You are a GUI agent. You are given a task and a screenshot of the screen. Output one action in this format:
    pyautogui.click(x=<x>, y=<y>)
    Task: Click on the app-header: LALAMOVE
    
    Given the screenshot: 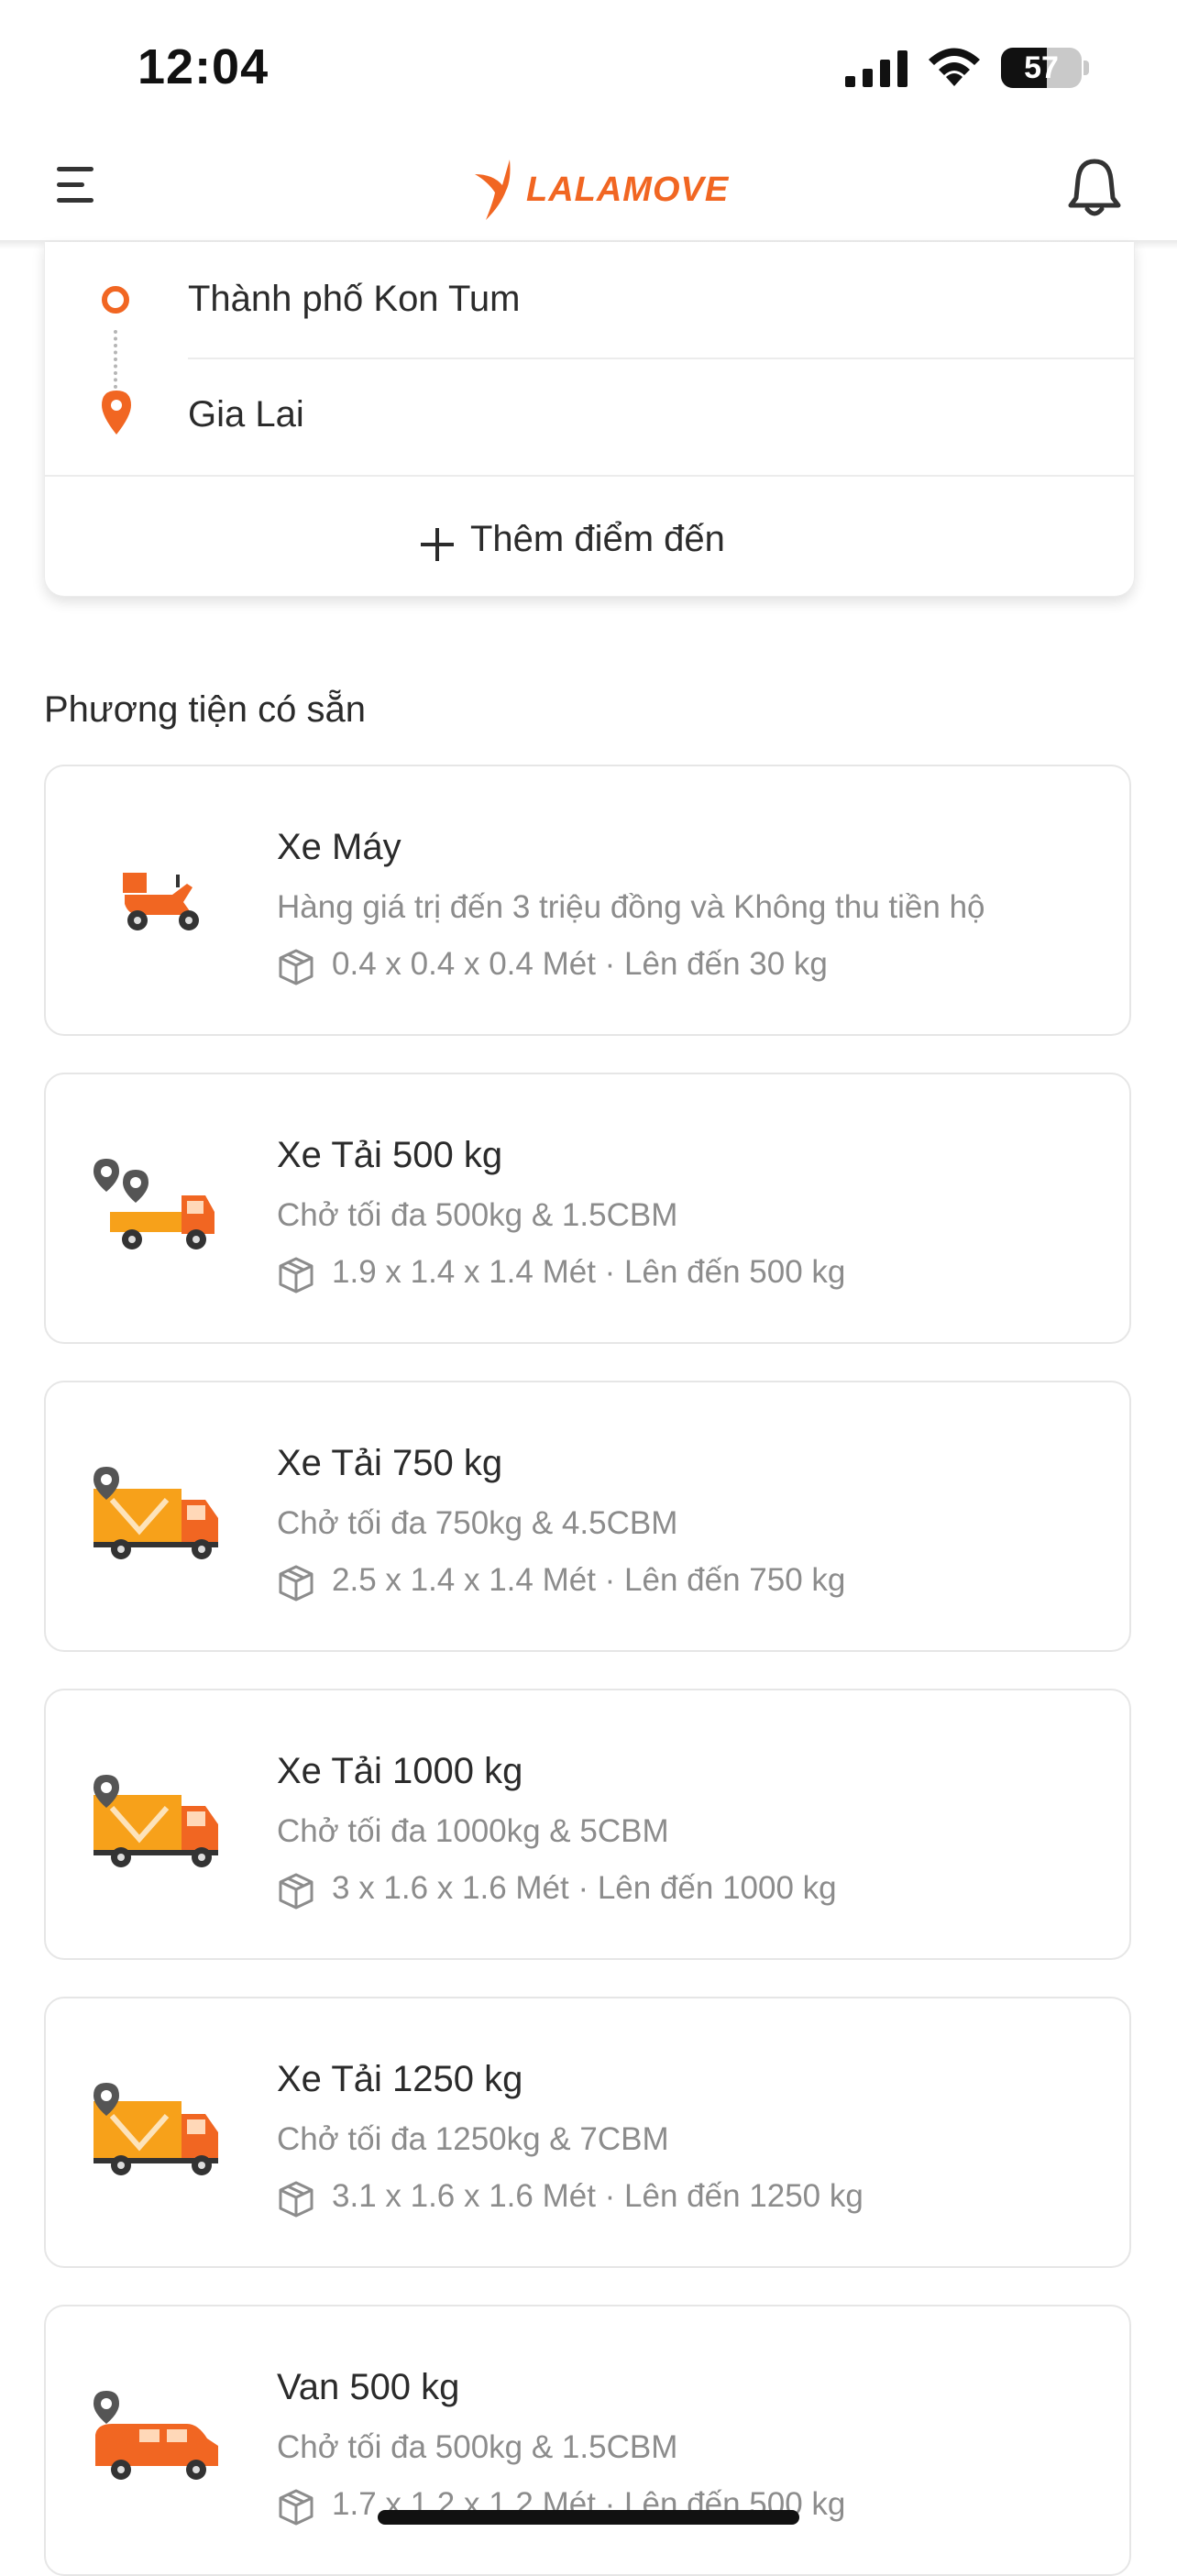 What is the action you would take?
    pyautogui.click(x=588, y=190)
    